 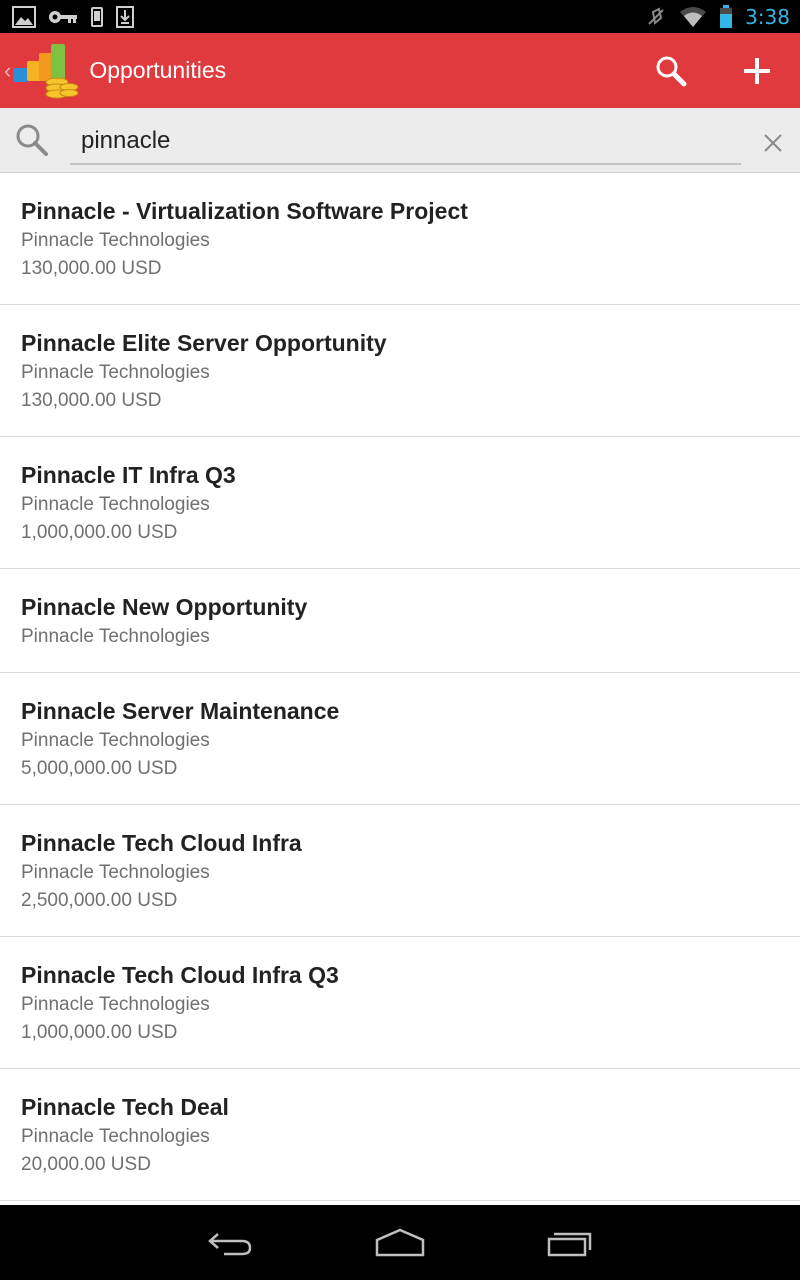 I want to click on phone-icon, so click(x=97, y=16).